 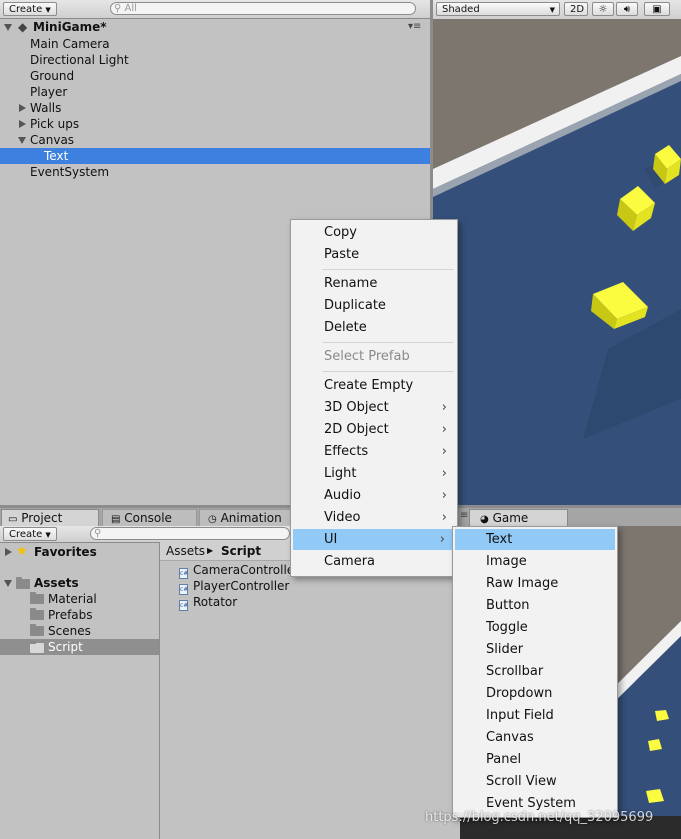 What do you see at coordinates (356, 429) in the screenshot?
I see `menu-label: 2D Object` at bounding box center [356, 429].